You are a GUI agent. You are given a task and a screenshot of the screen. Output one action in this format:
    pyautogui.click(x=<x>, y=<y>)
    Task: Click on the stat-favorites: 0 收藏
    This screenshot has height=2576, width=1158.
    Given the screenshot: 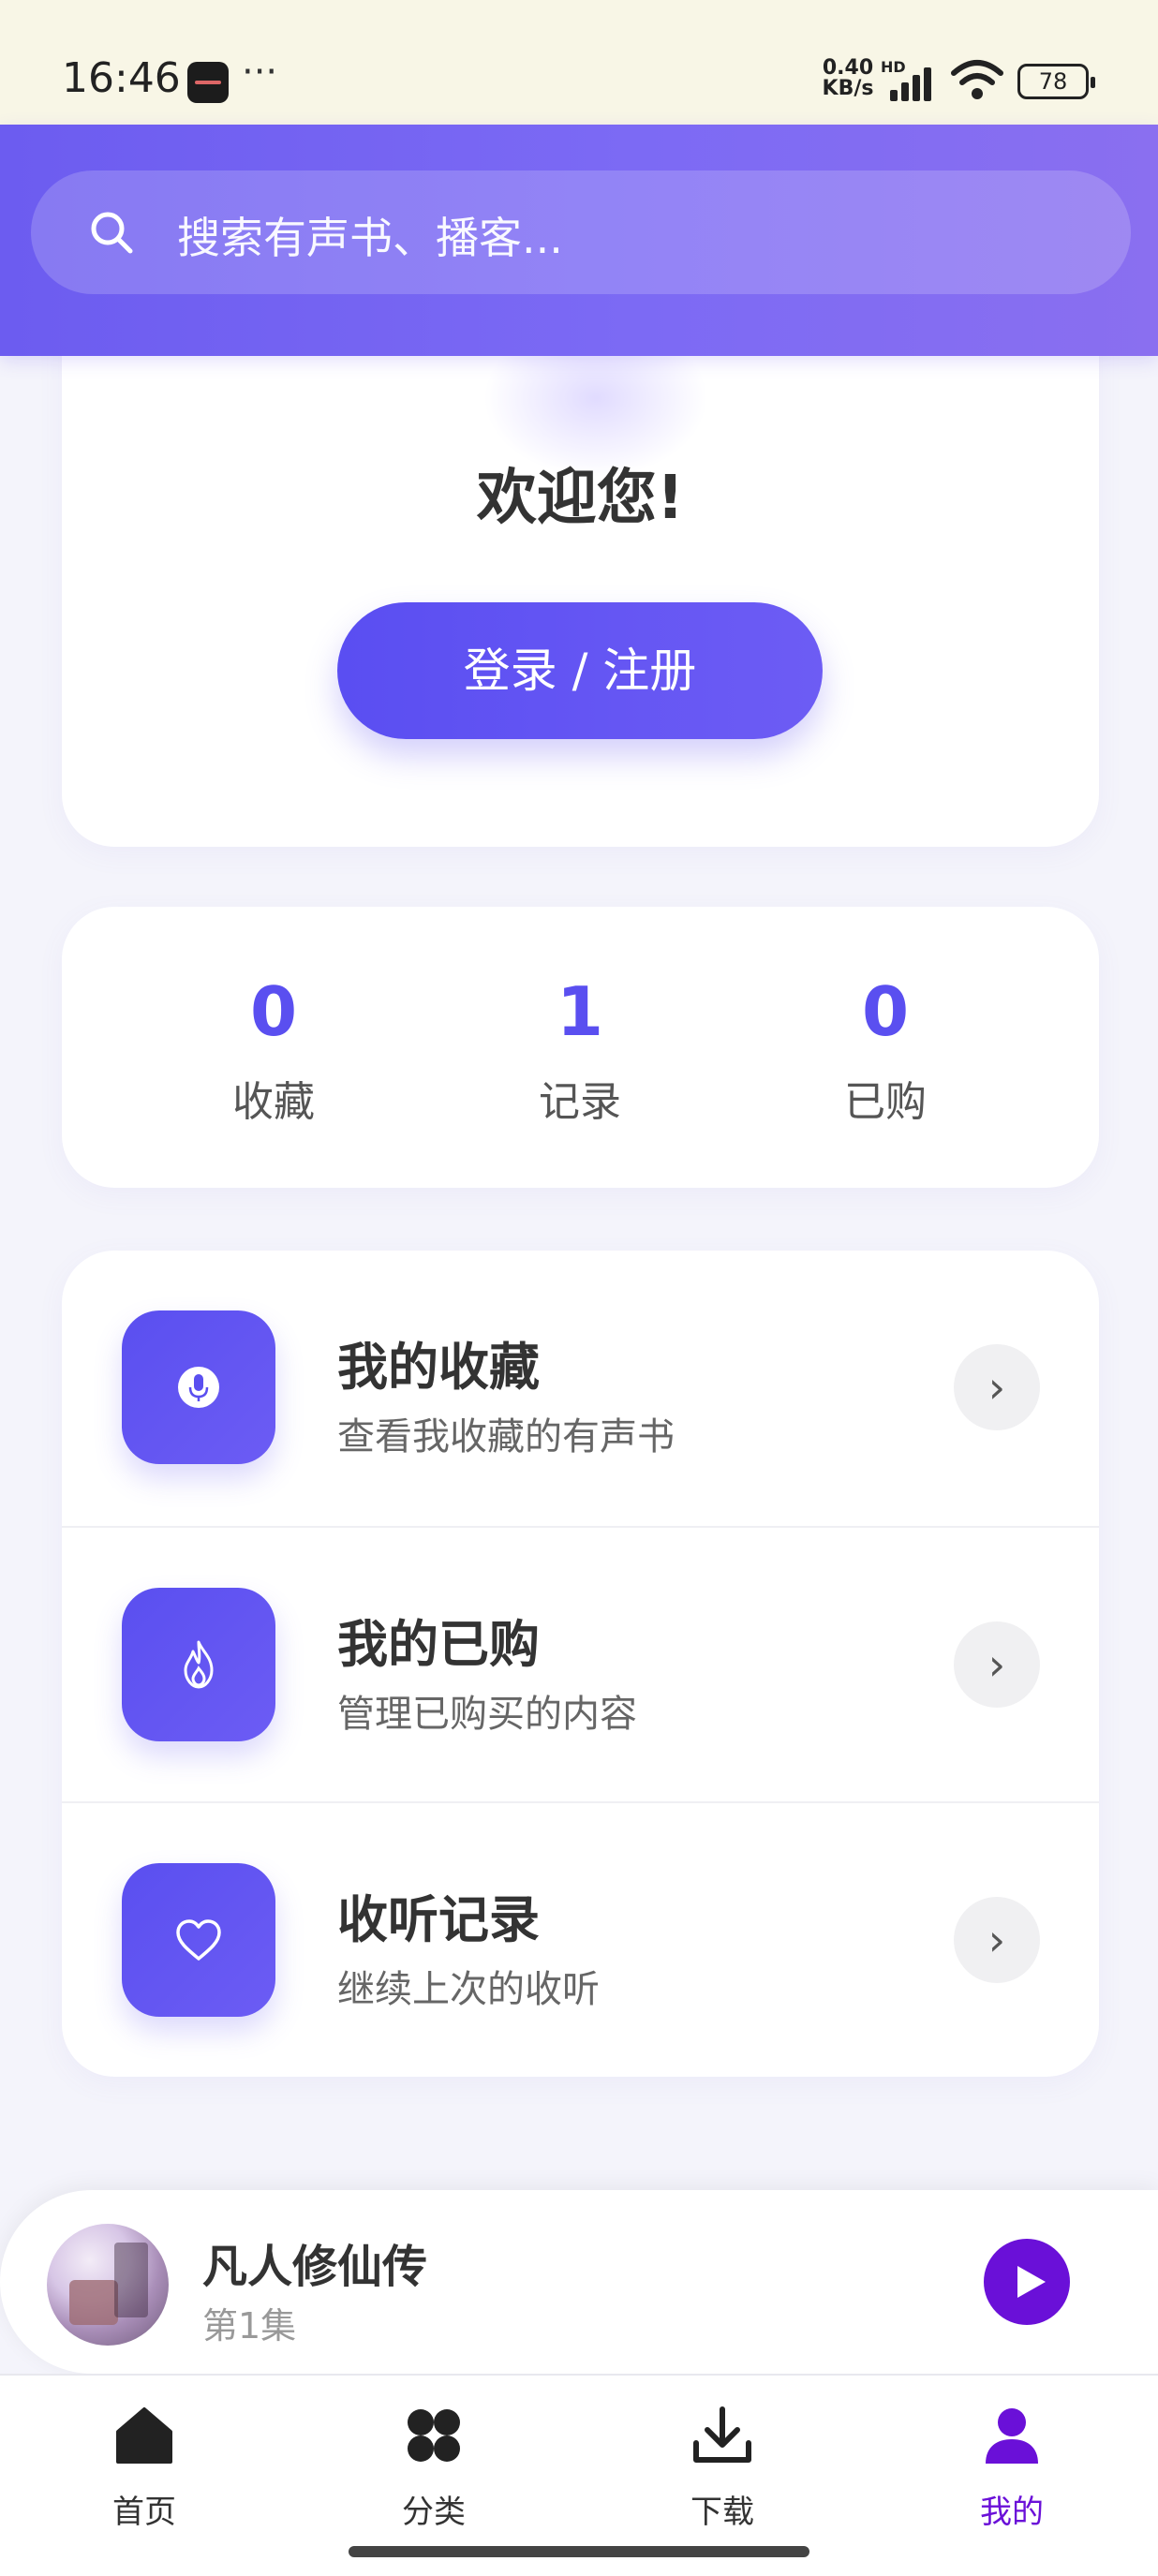 What is the action you would take?
    pyautogui.click(x=273, y=1047)
    